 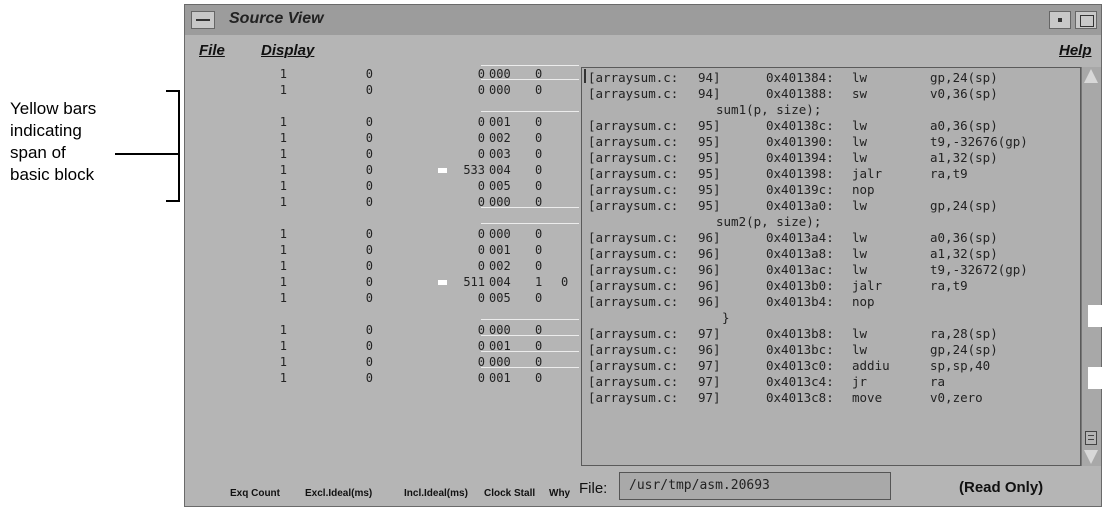 I want to click on assembly-op: move, so click(x=867, y=397).